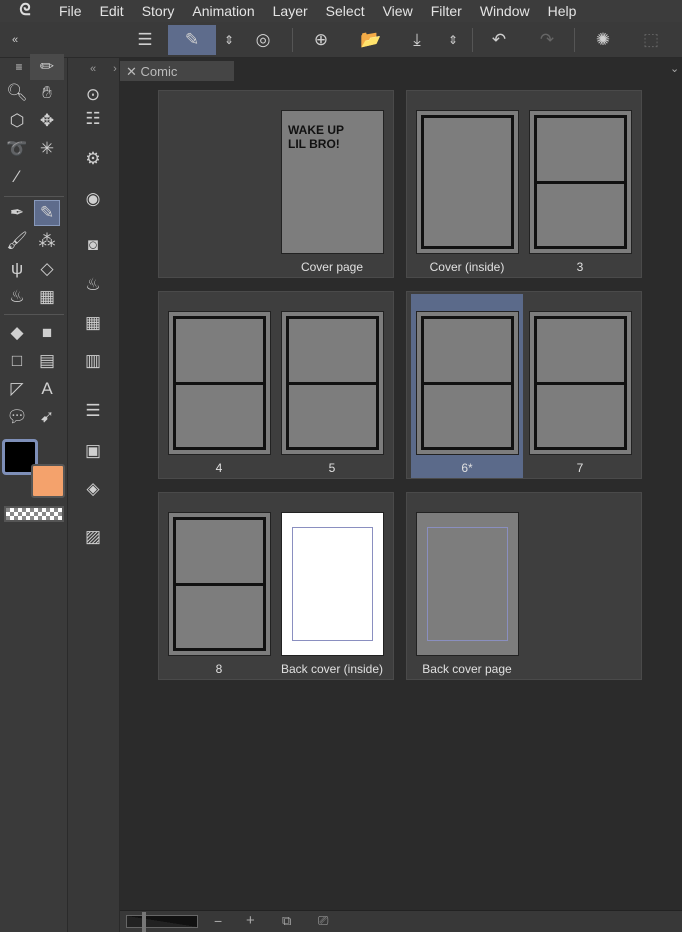 This screenshot has height=932, width=682. I want to click on spread: Back cover page, so click(524, 586).